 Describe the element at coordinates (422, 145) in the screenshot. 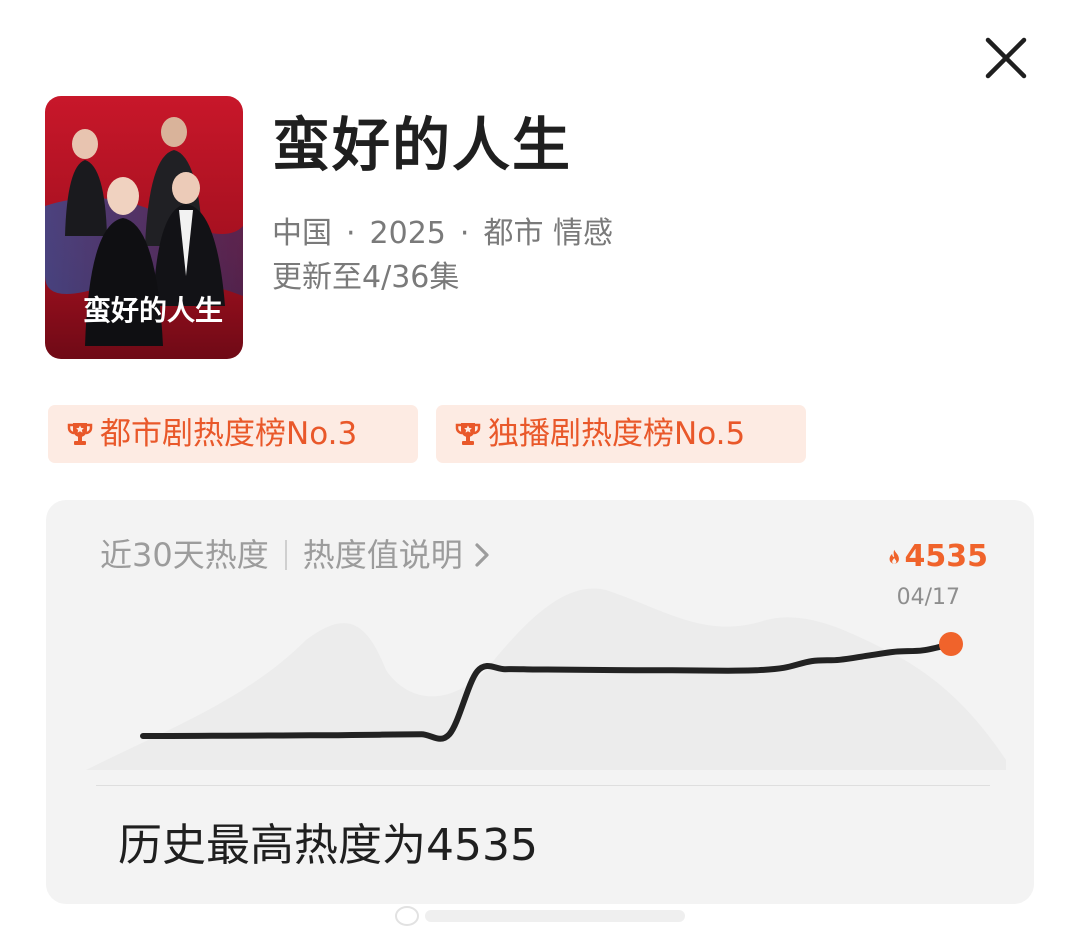

I see `show-title: 蛮好的人生` at that location.